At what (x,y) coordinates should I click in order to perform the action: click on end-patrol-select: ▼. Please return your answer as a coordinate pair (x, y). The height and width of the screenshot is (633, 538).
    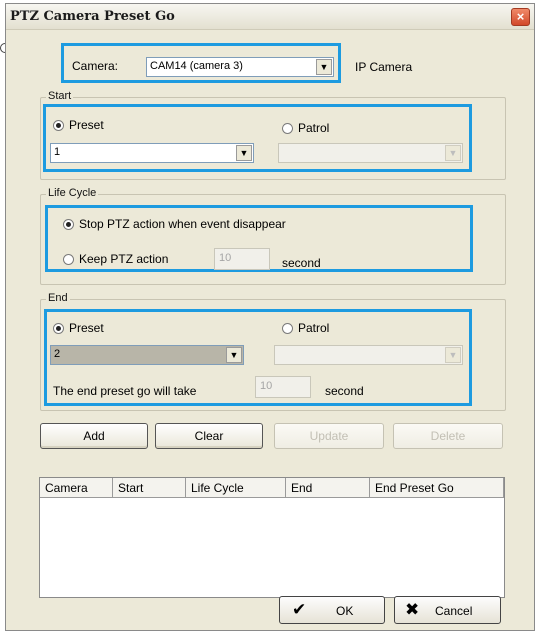
    Looking at the image, I should click on (368, 355).